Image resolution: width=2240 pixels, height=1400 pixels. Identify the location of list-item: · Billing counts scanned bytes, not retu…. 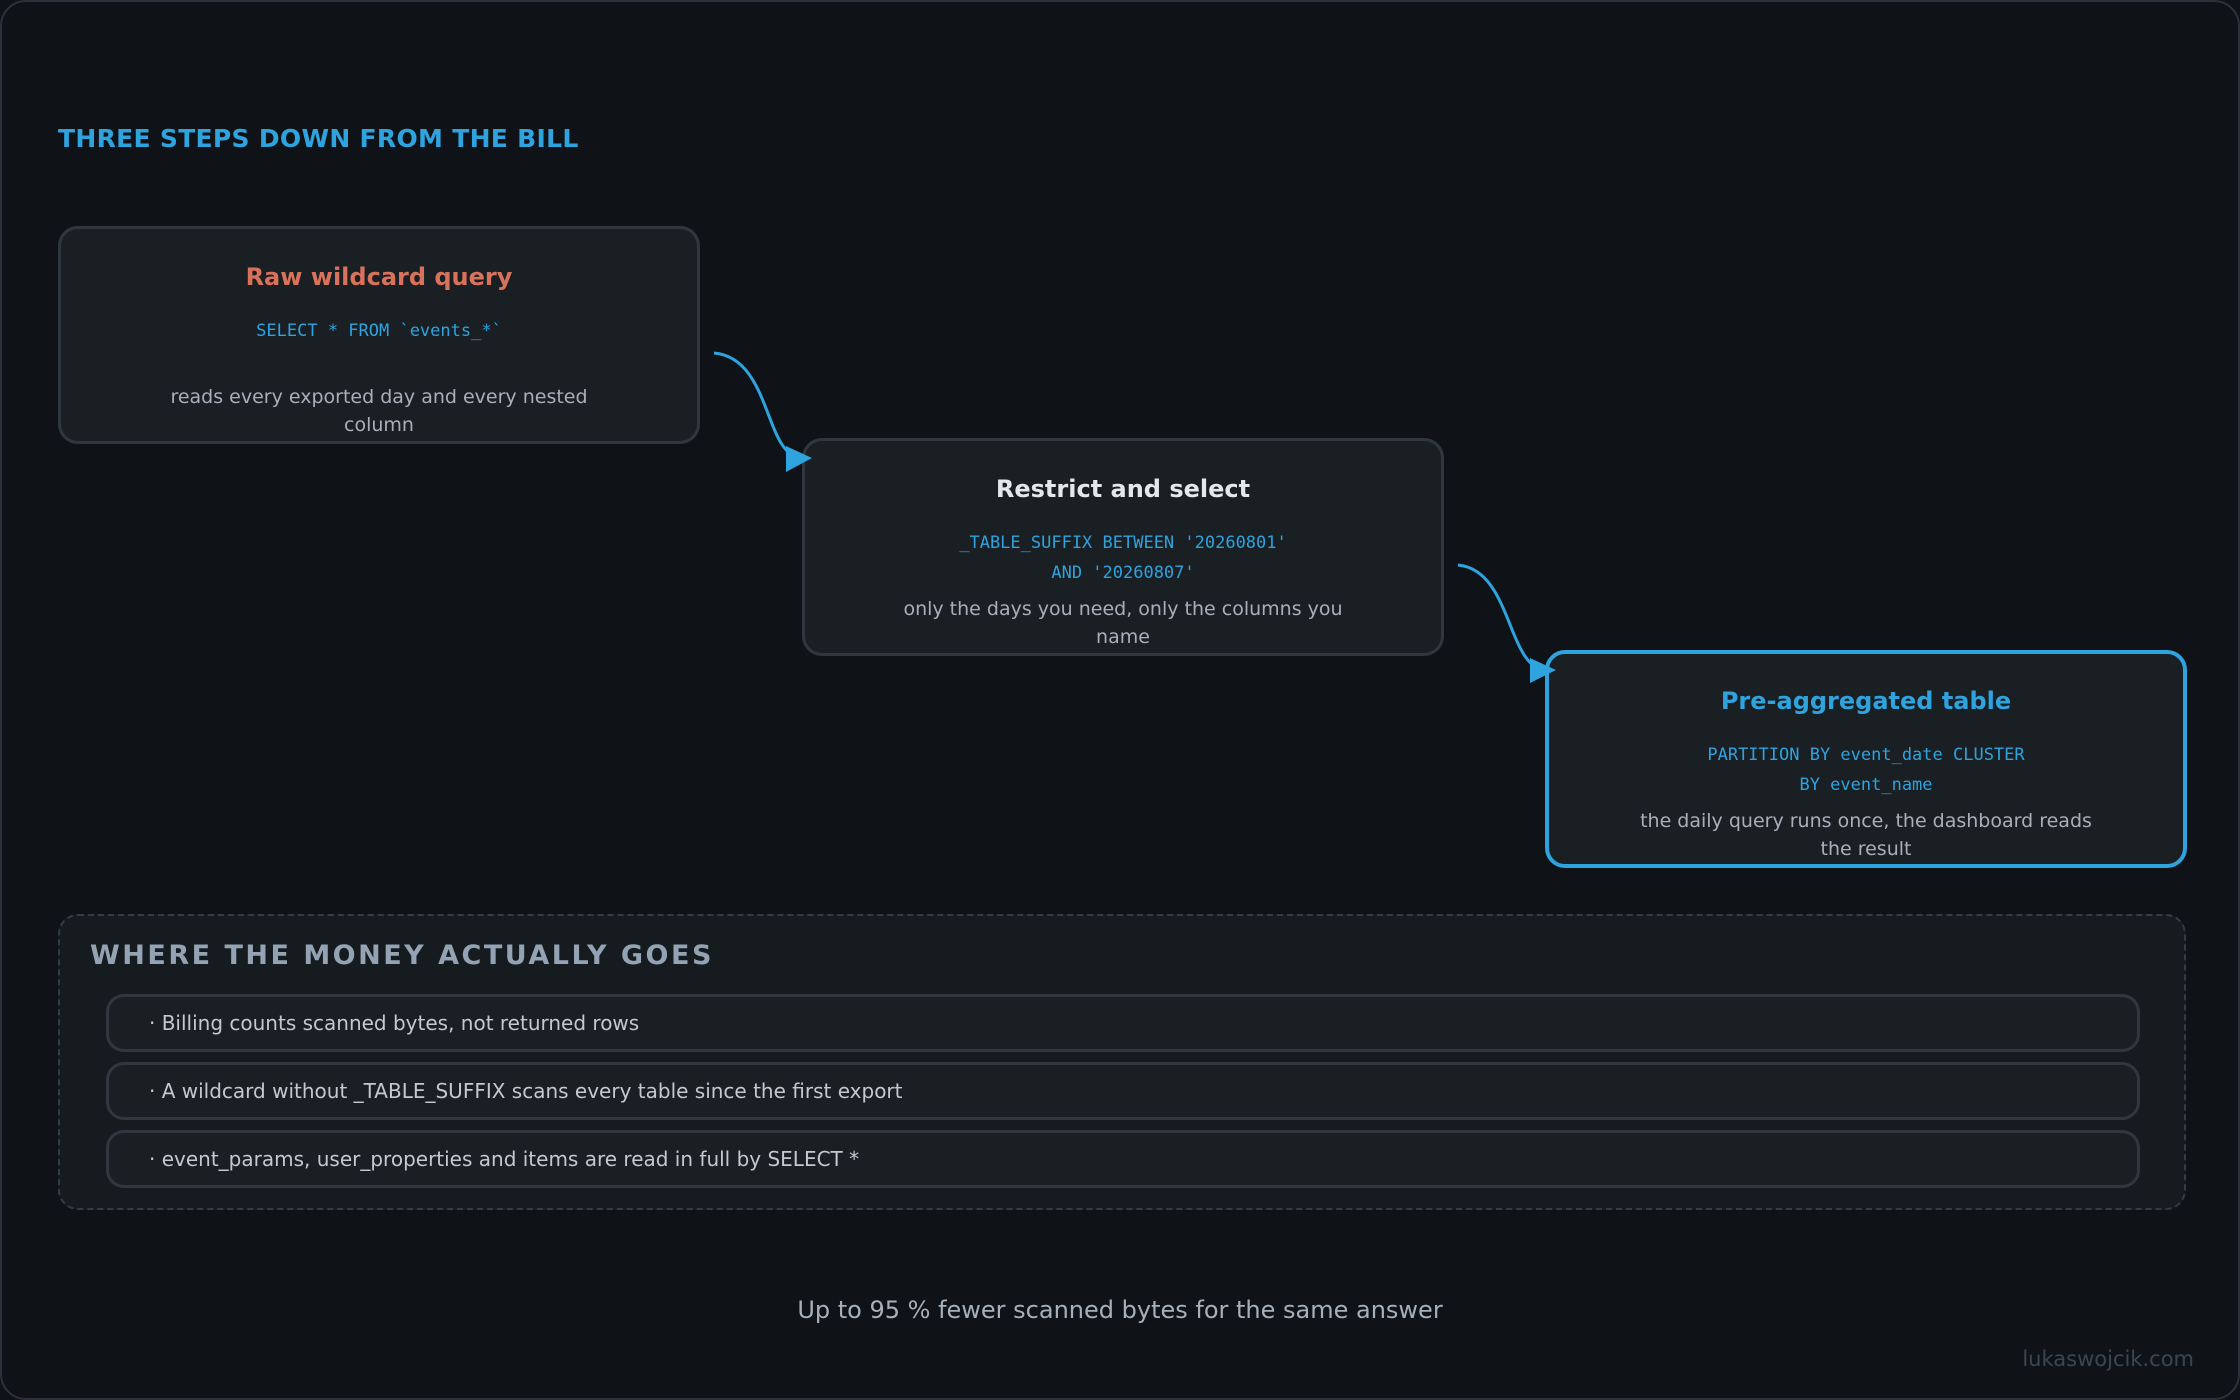
(1123, 1023).